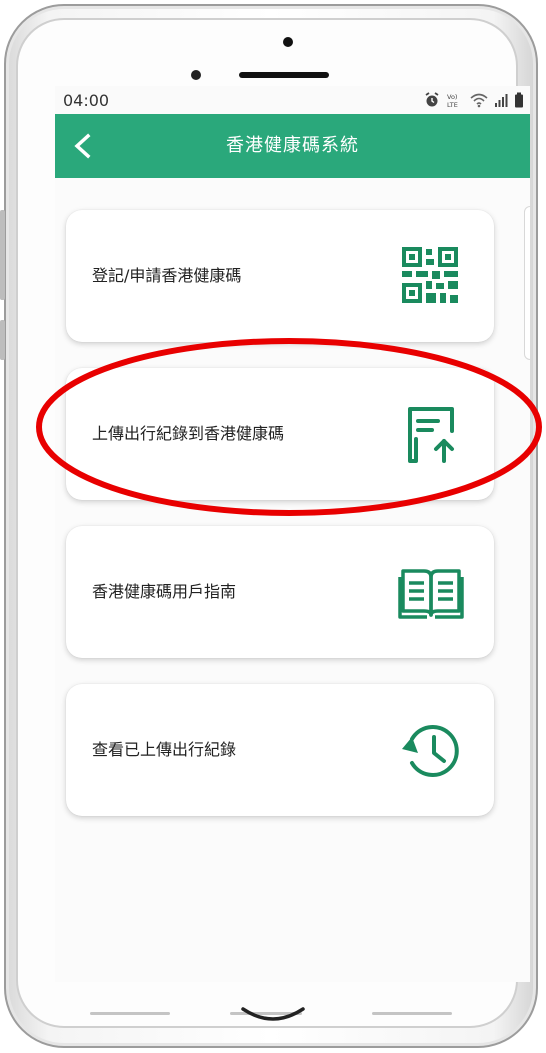 The height and width of the screenshot is (1053, 546). I want to click on nav-recent-button, so click(130, 1013).